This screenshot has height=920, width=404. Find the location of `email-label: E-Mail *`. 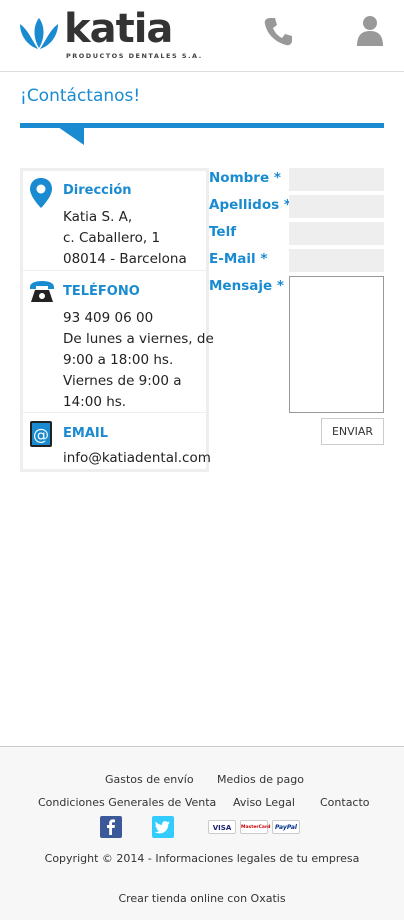

email-label: E-Mail * is located at coordinates (238, 259).